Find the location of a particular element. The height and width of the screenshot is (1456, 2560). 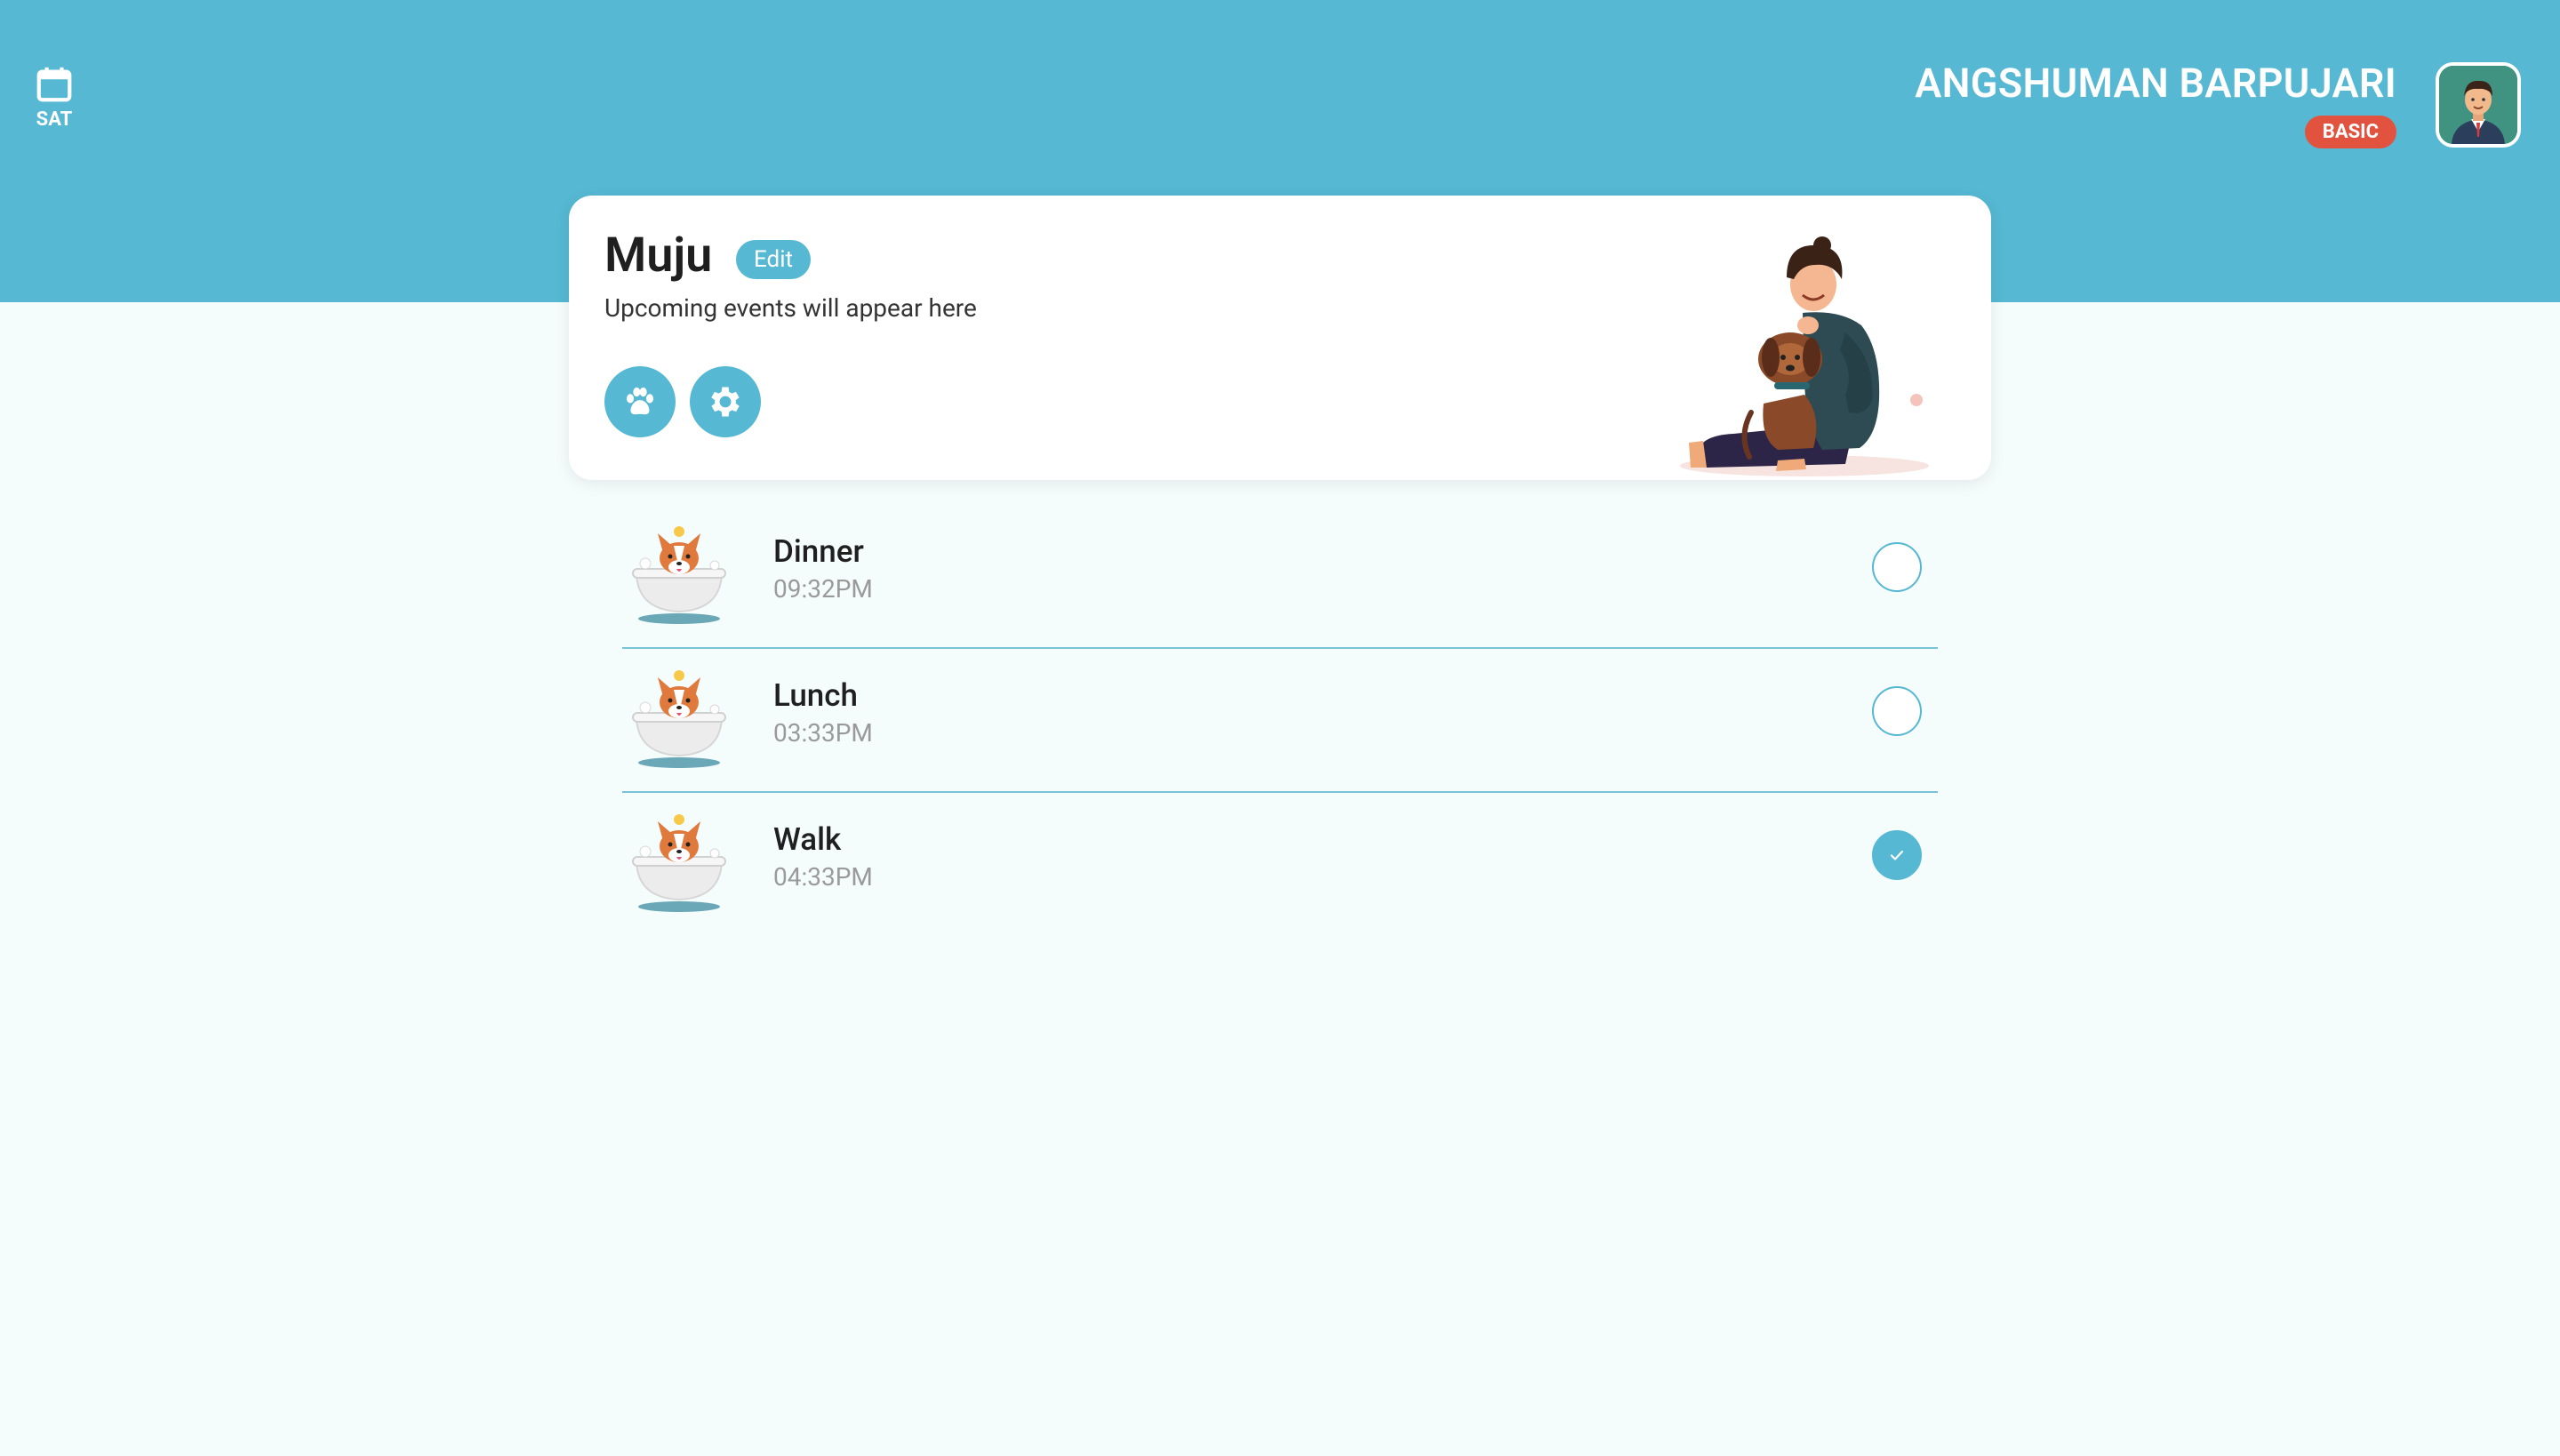

event-title: Lunch is located at coordinates (816, 695).